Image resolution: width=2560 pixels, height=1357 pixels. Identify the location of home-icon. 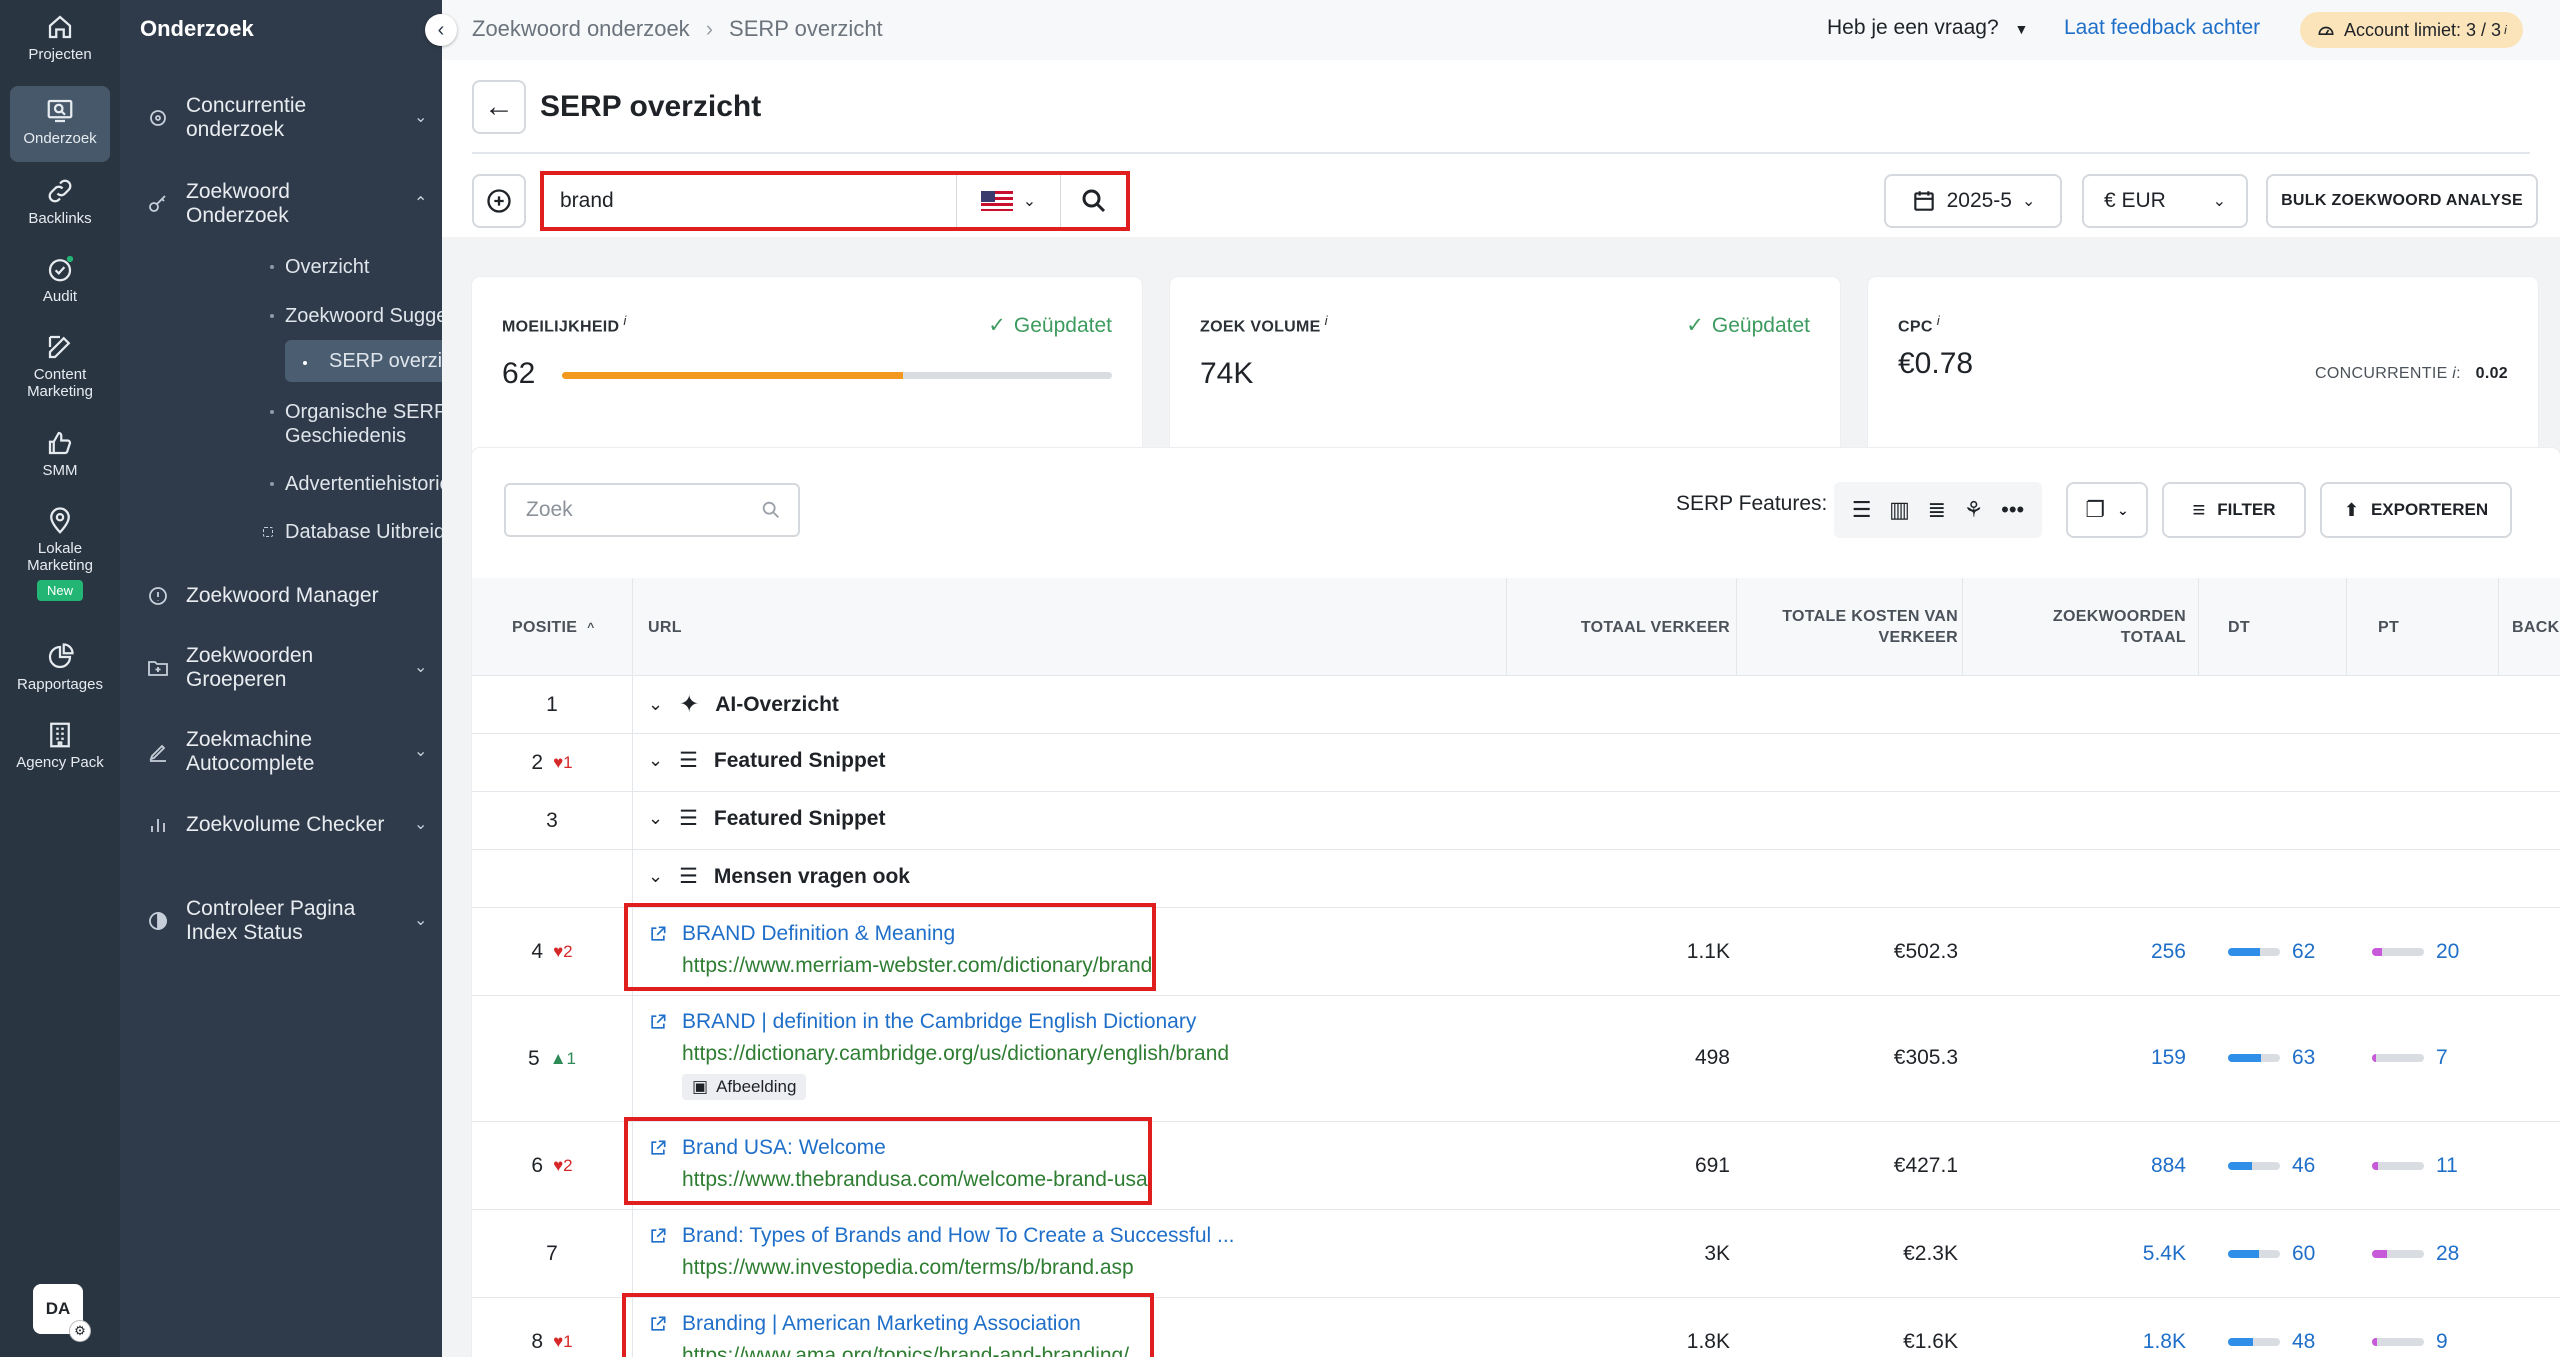
(60, 27).